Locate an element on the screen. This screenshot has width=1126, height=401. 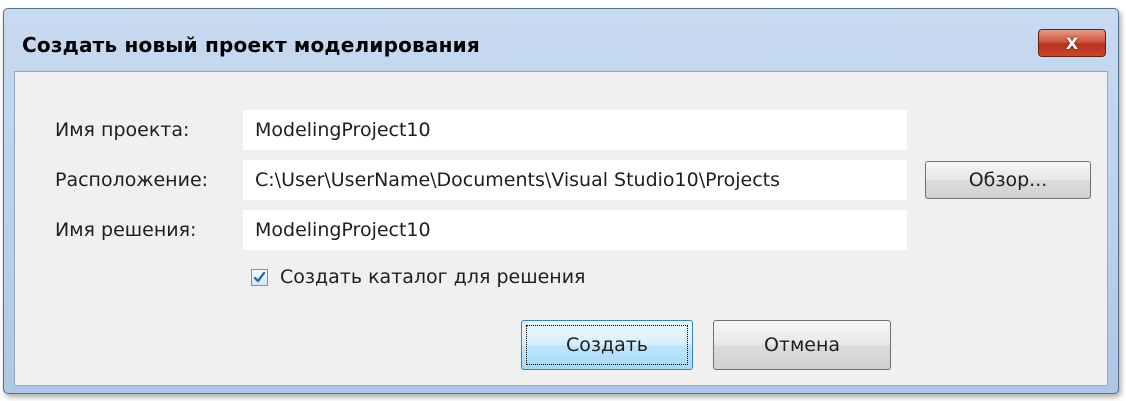
dialog-title: Создать новый проект моделирования is located at coordinates (251, 45).